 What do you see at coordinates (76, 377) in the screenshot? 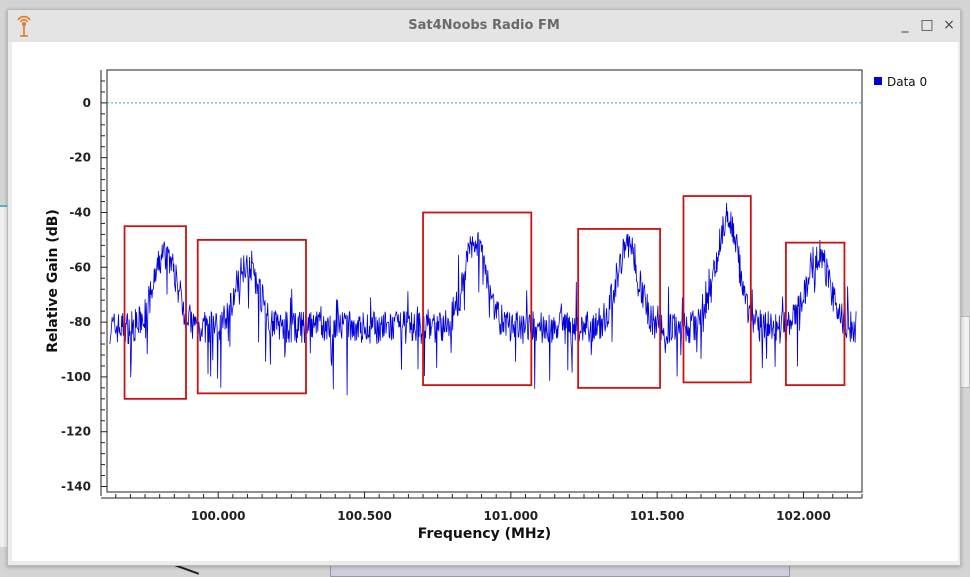
I see `y-tick-label: -100` at bounding box center [76, 377].